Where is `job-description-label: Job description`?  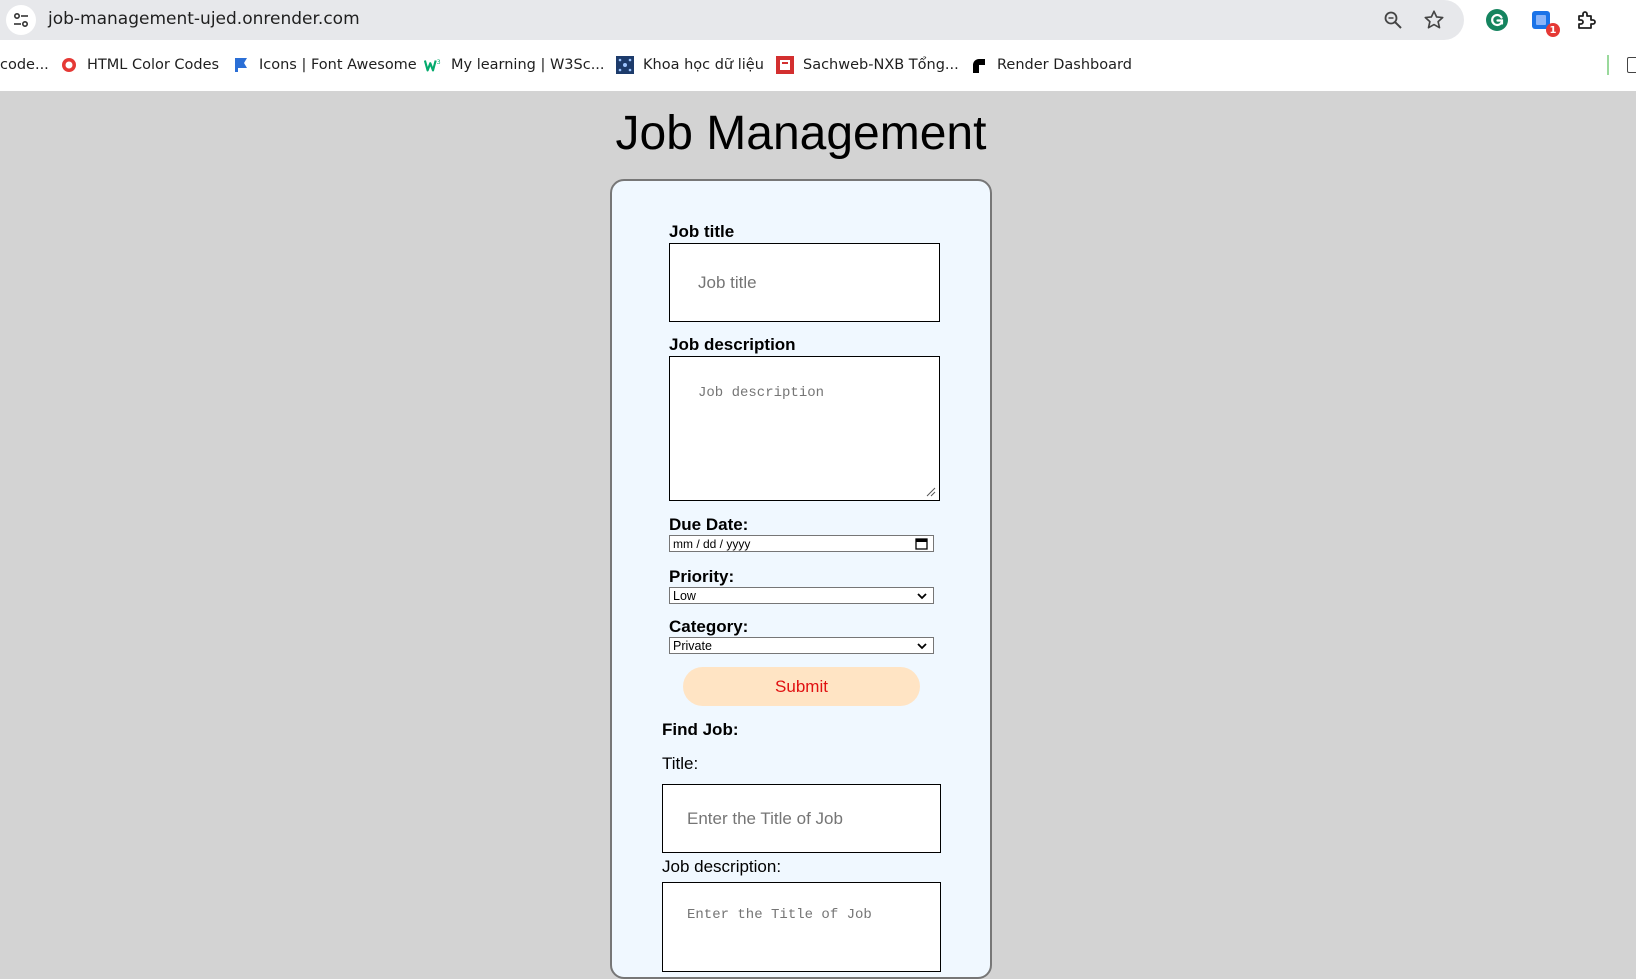
job-description-label: Job description is located at coordinates (732, 344).